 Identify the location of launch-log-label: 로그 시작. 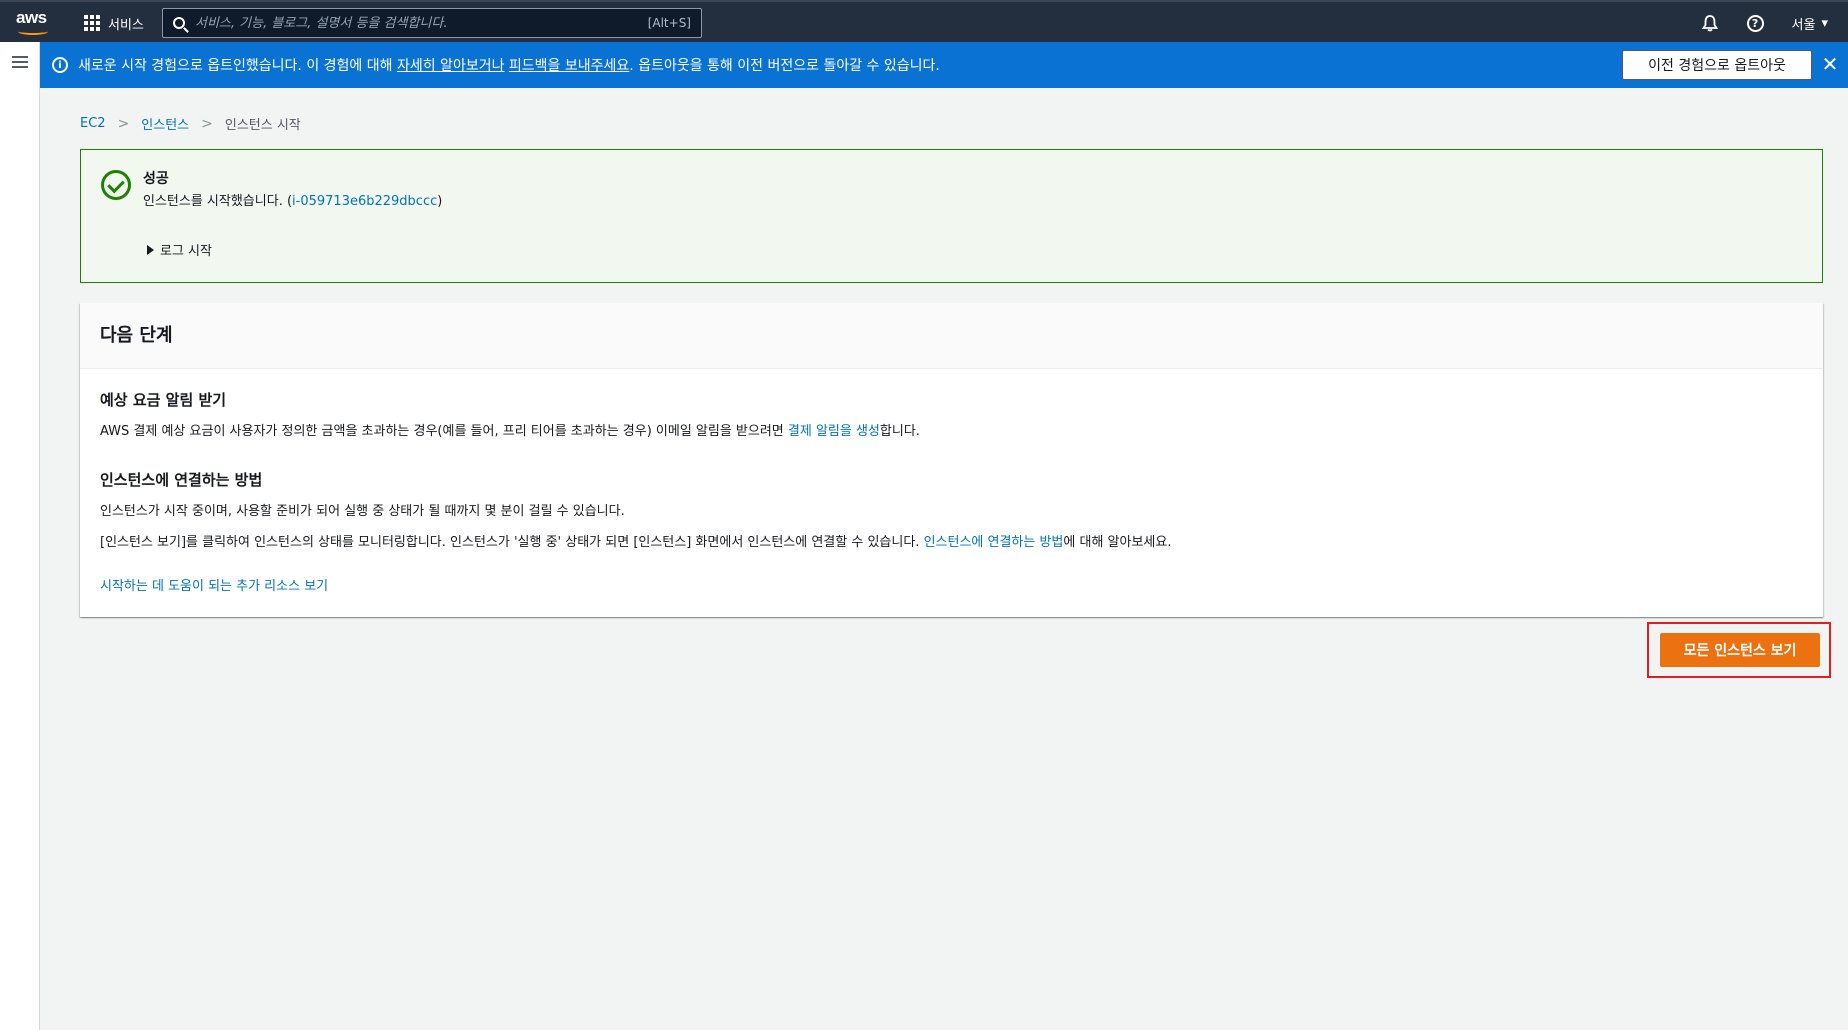
(186, 251).